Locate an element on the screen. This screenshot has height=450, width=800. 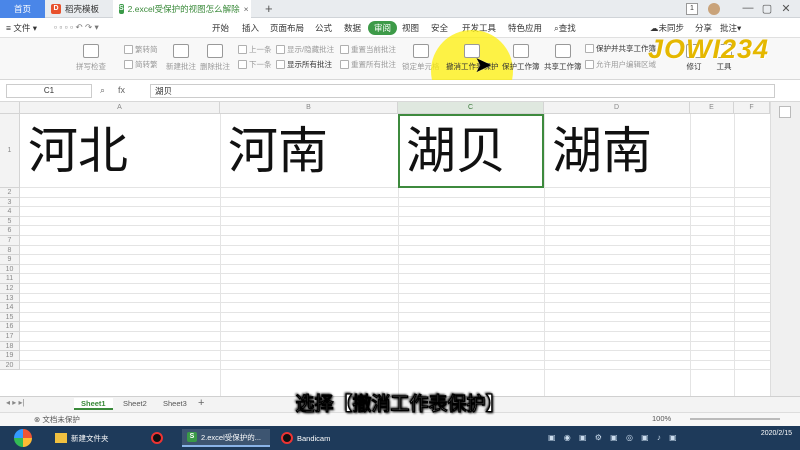
quick-access-toolbar: ▫ ▫ ▫ ▫ ↶ ↷ ▾ is located at coordinates (76, 27).